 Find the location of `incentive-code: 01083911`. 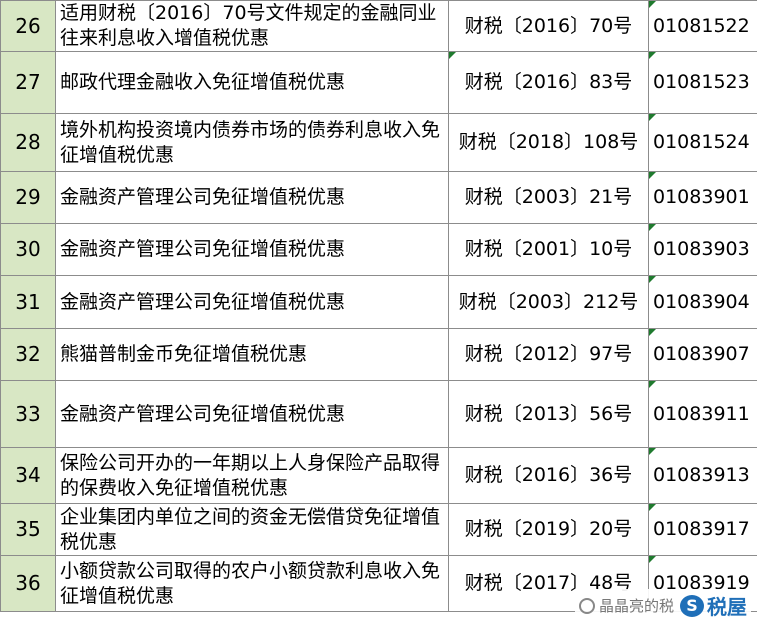

incentive-code: 01083911 is located at coordinates (702, 414).